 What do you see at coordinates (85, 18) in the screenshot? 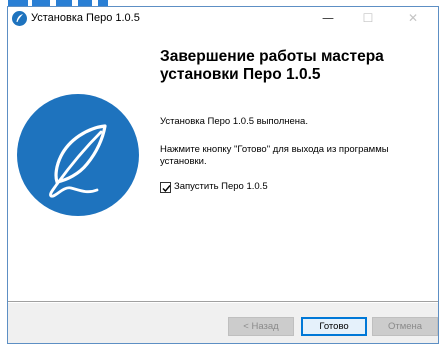
I see `window-title: Установка Перо 1.0.5` at bounding box center [85, 18].